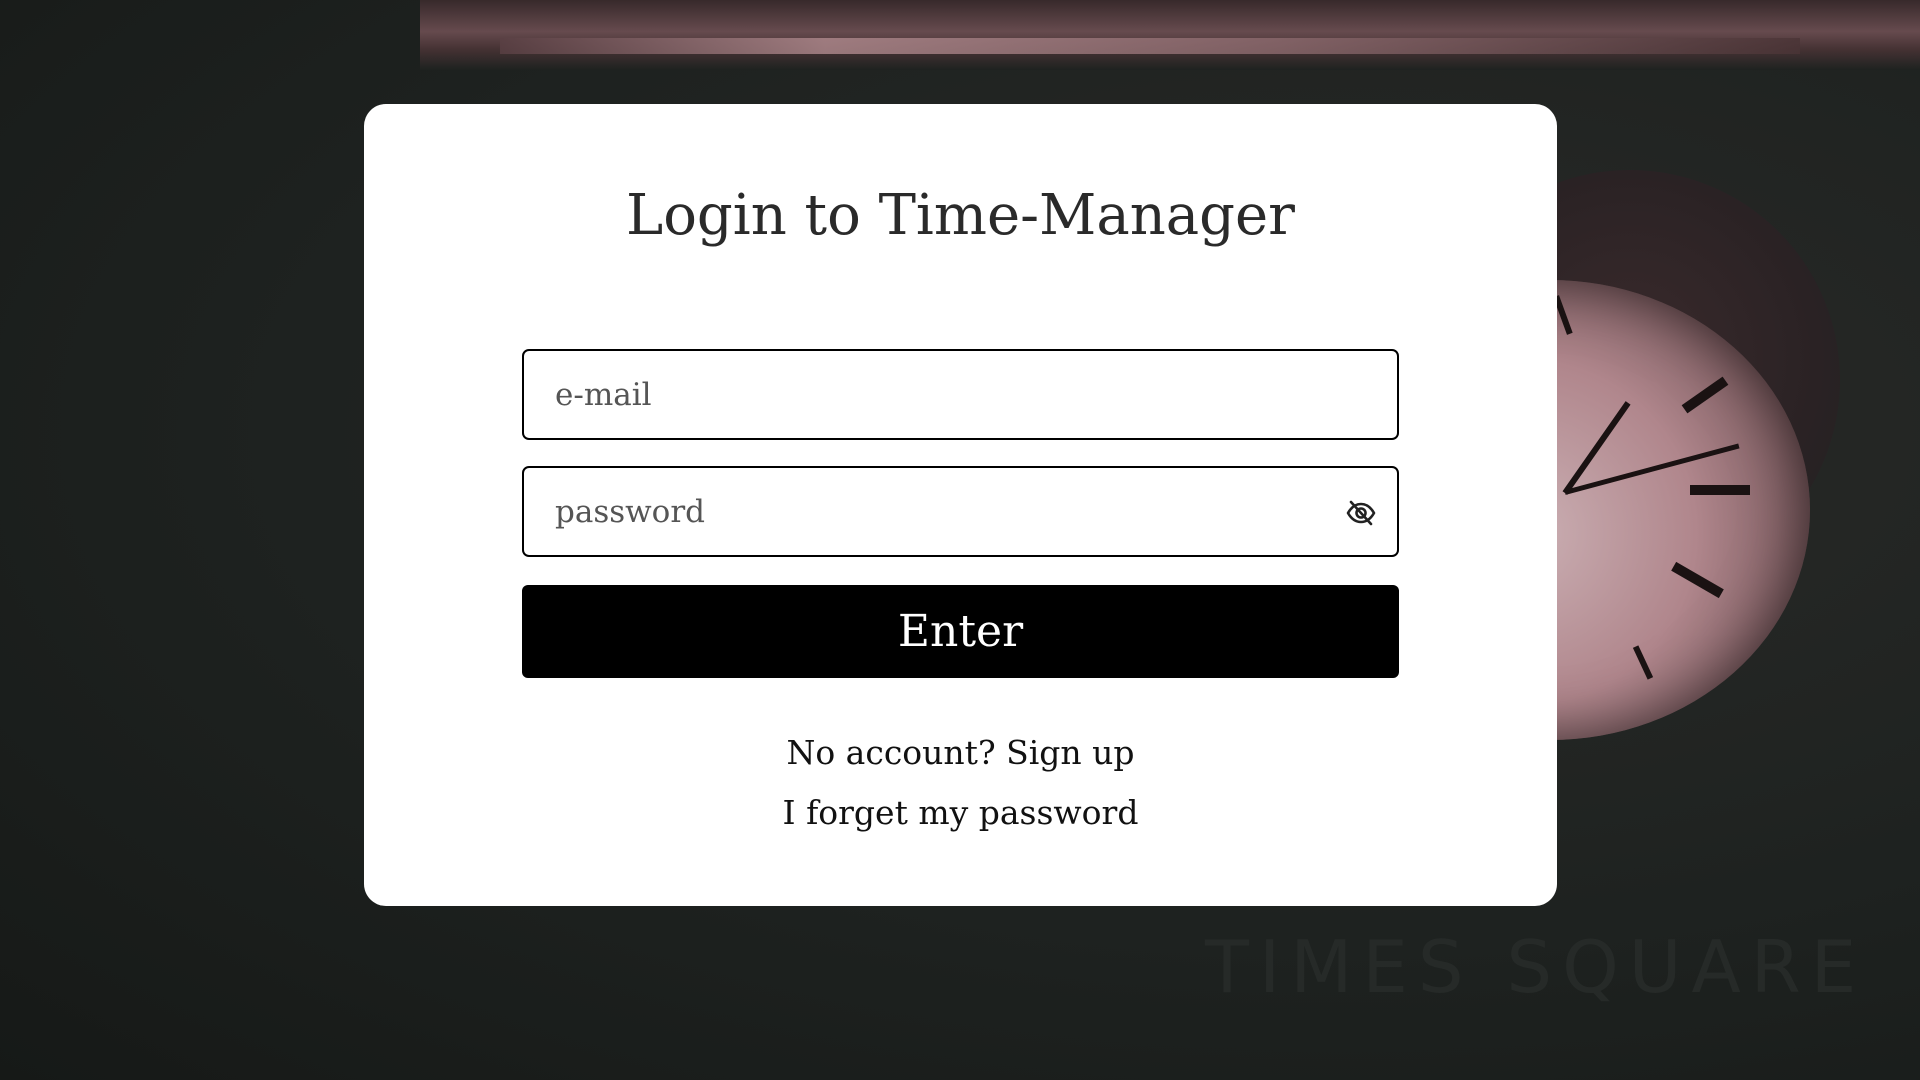 The height and width of the screenshot is (1080, 1920). What do you see at coordinates (960, 812) in the screenshot?
I see `forgot-password-link: I forget my password` at bounding box center [960, 812].